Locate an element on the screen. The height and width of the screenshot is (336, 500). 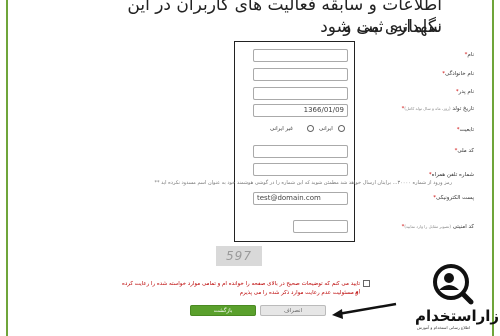
label-father-name: *نام پدر is located at coordinates (464, 92).